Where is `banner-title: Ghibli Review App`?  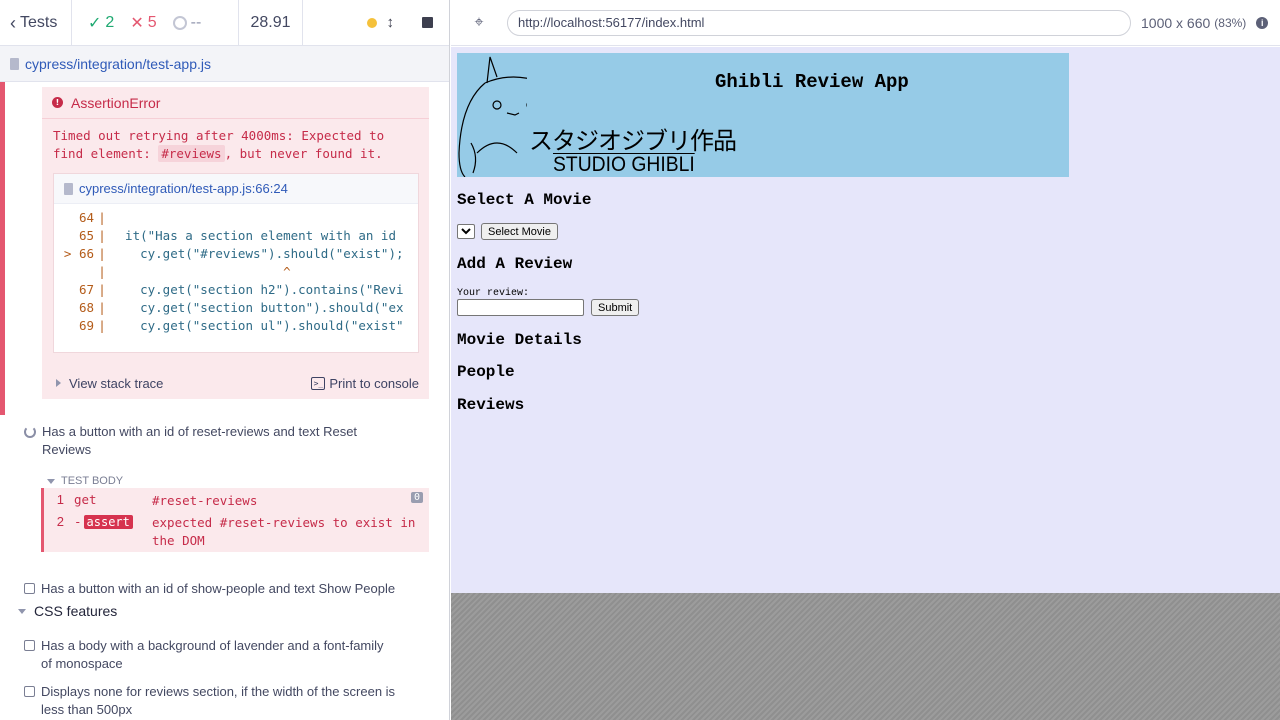 banner-title: Ghibli Review App is located at coordinates (812, 82).